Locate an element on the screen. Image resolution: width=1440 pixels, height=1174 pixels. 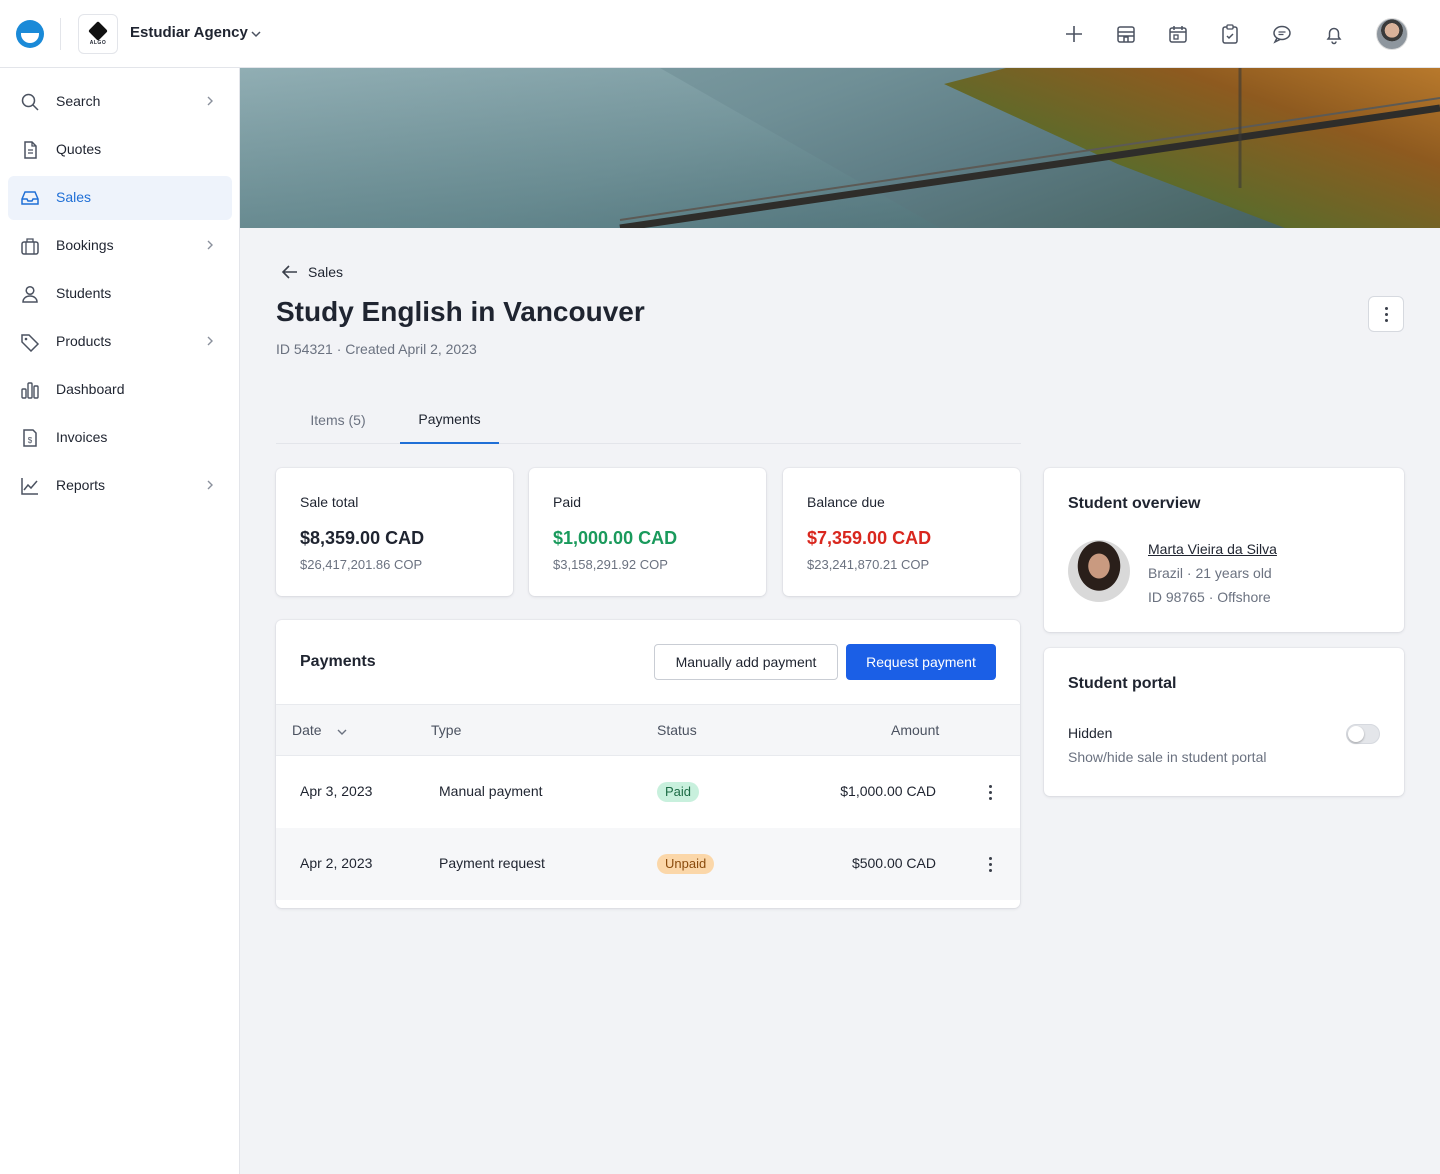
sidebar-item-label: Bookings is located at coordinates (85, 245).